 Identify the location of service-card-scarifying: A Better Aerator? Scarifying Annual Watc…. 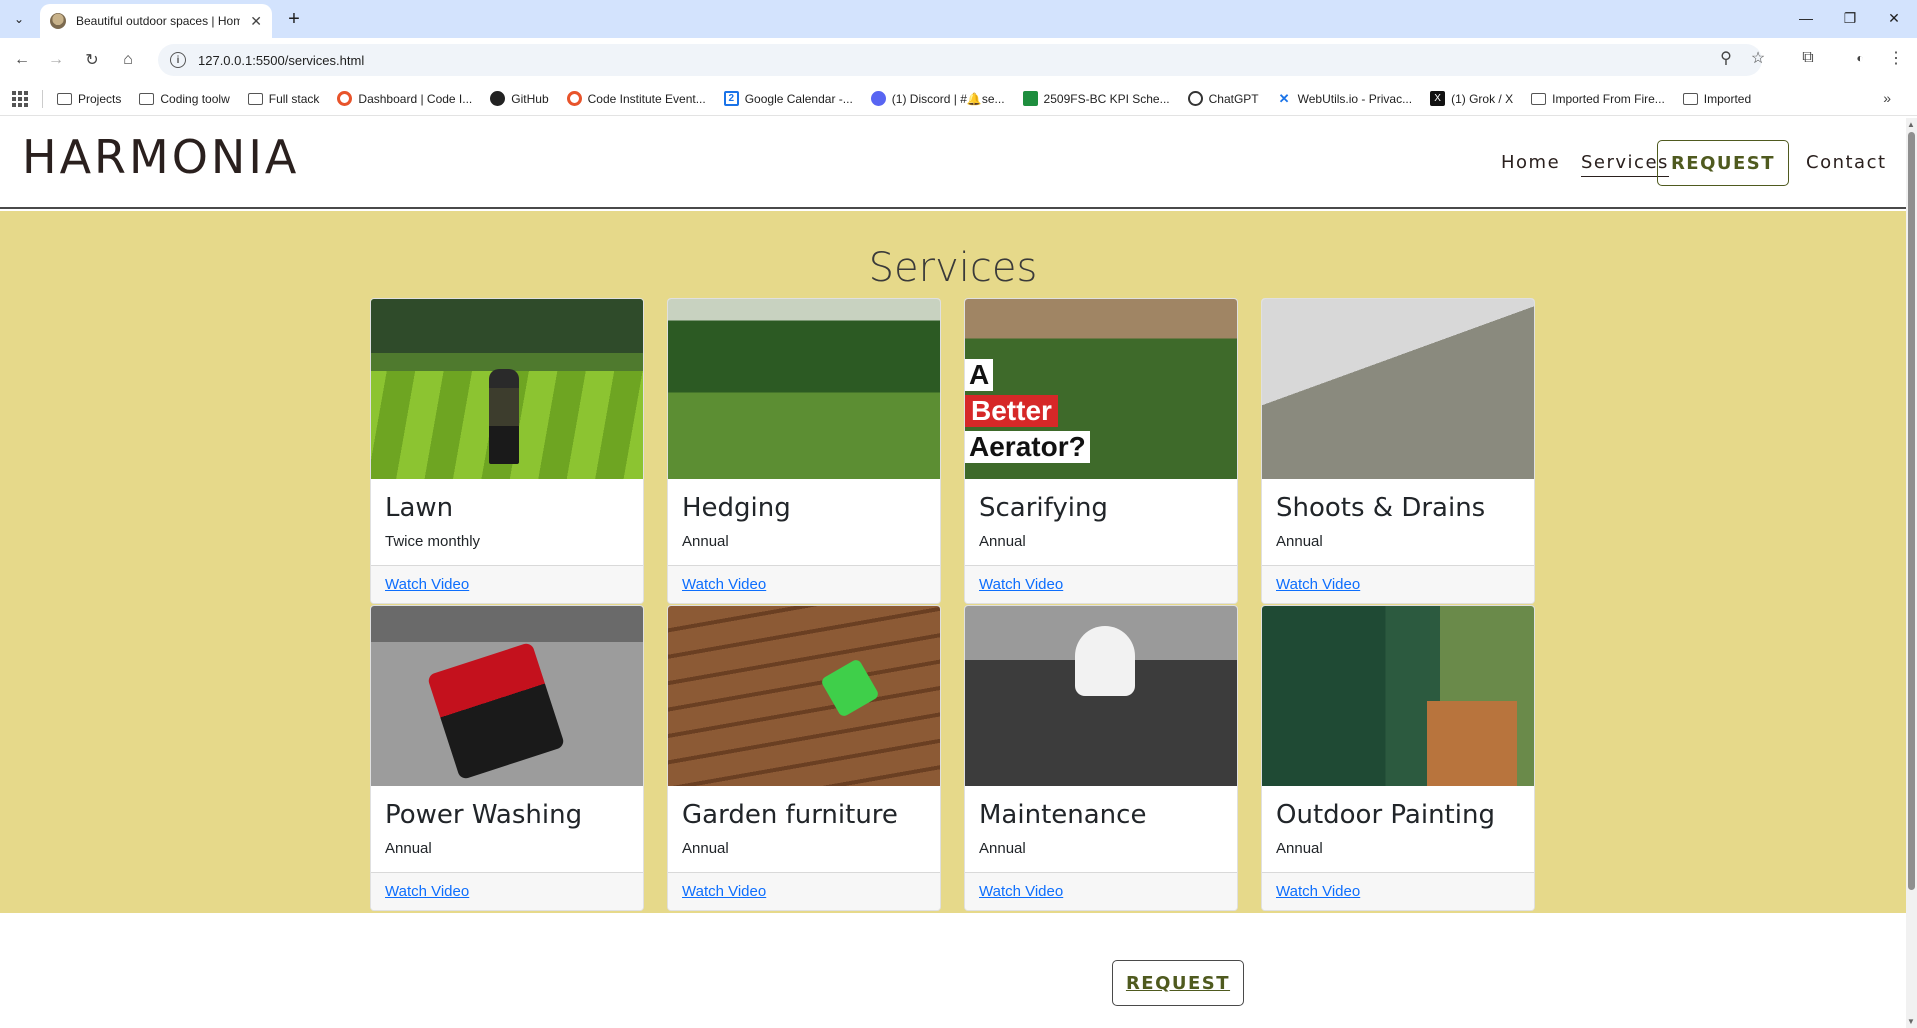
(1101, 451).